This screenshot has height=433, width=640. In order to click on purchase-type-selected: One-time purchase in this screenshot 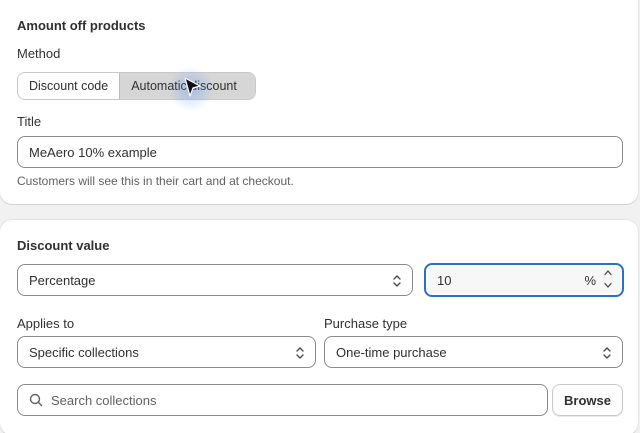, I will do `click(391, 352)`.